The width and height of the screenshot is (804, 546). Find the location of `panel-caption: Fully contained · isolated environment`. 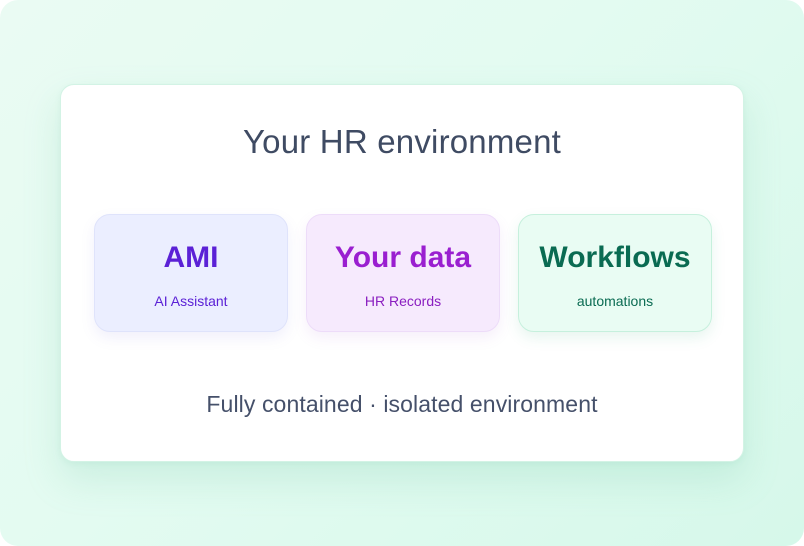

panel-caption: Fully contained · isolated environment is located at coordinates (402, 404).